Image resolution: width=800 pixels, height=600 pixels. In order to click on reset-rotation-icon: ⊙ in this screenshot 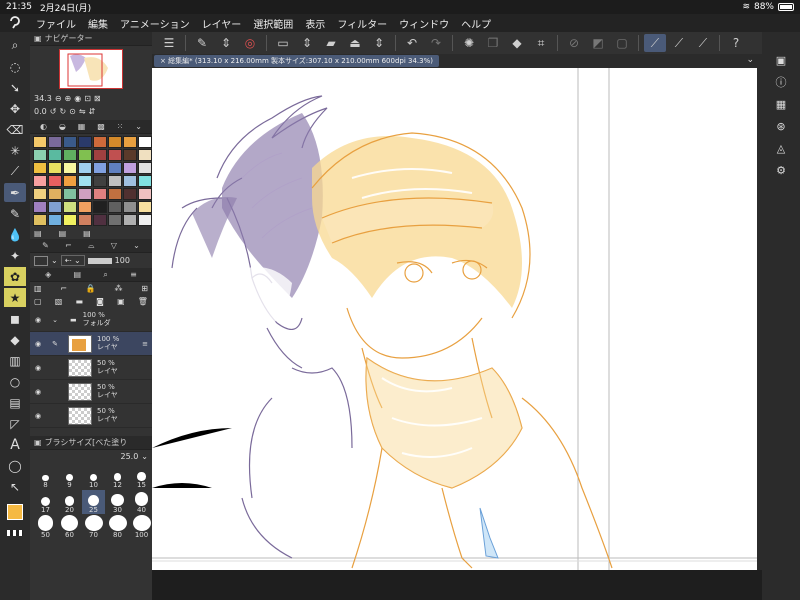, I will do `click(72, 111)`.